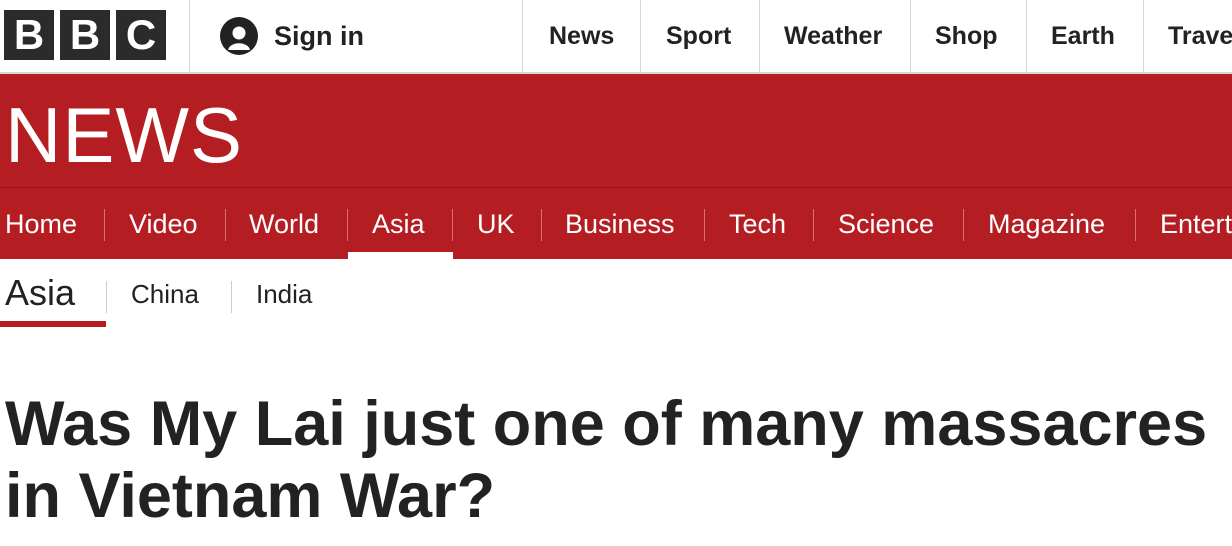 The width and height of the screenshot is (1232, 546). Describe the element at coordinates (620, 224) in the screenshot. I see `section-nav-business: Business` at that location.